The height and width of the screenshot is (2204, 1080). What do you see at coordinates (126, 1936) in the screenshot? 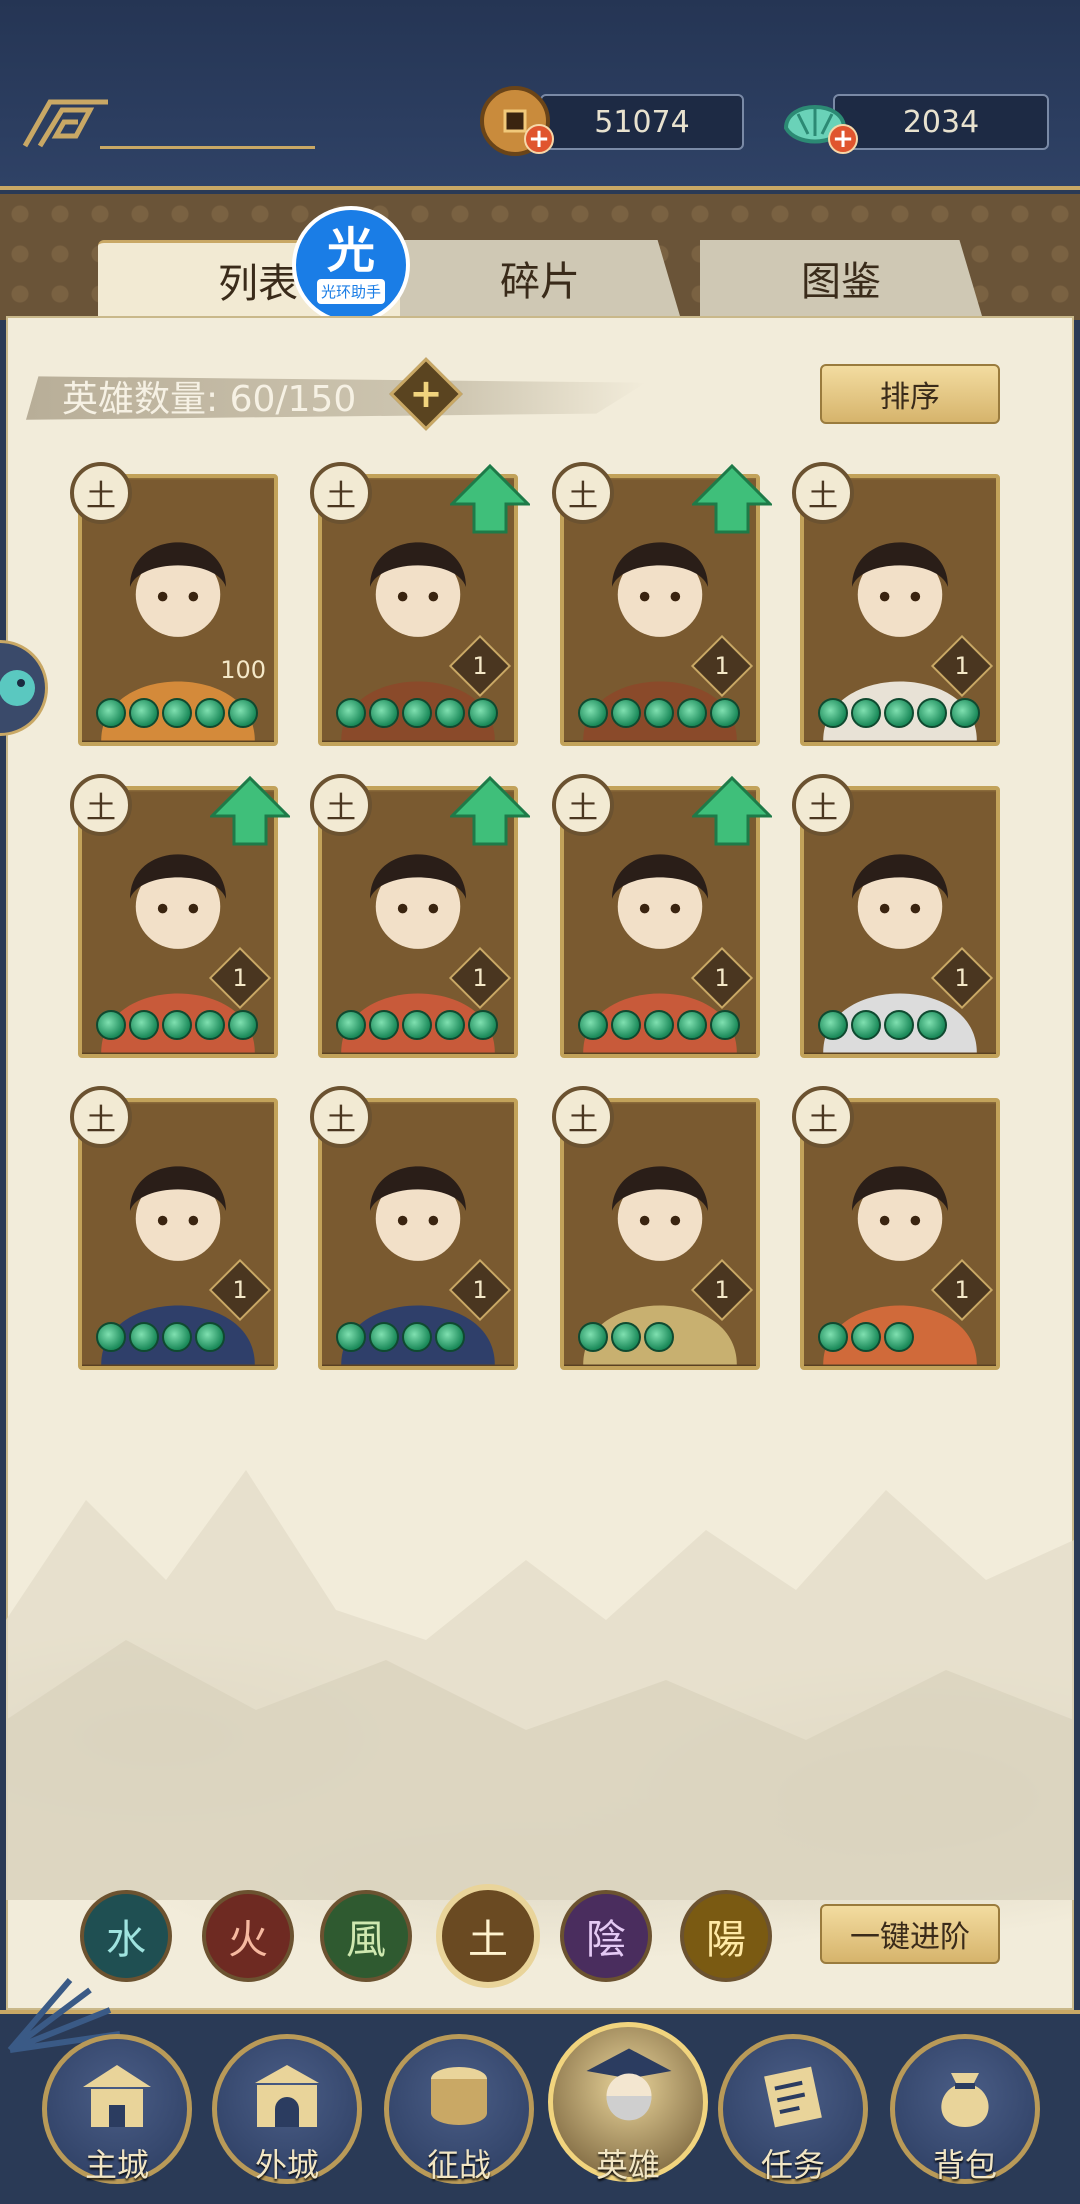
I see `filter-water: 水` at bounding box center [126, 1936].